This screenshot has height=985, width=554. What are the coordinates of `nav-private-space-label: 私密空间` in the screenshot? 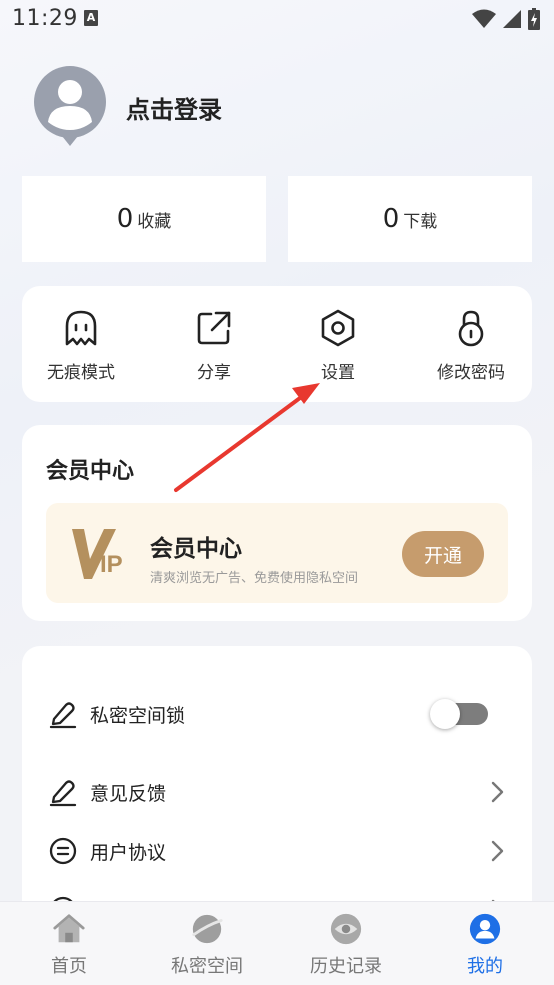 It's located at (207, 966).